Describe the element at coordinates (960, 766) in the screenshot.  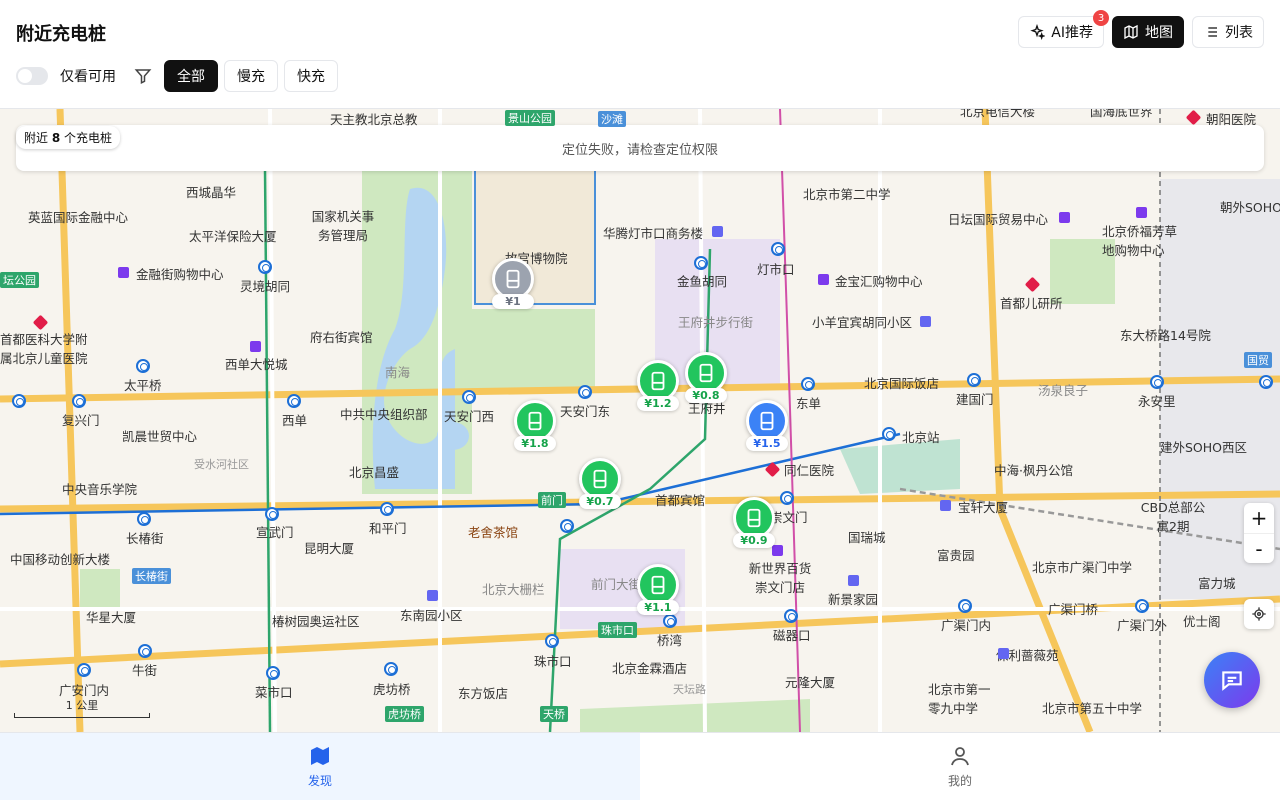
I see `nav-mine: 我的` at that location.